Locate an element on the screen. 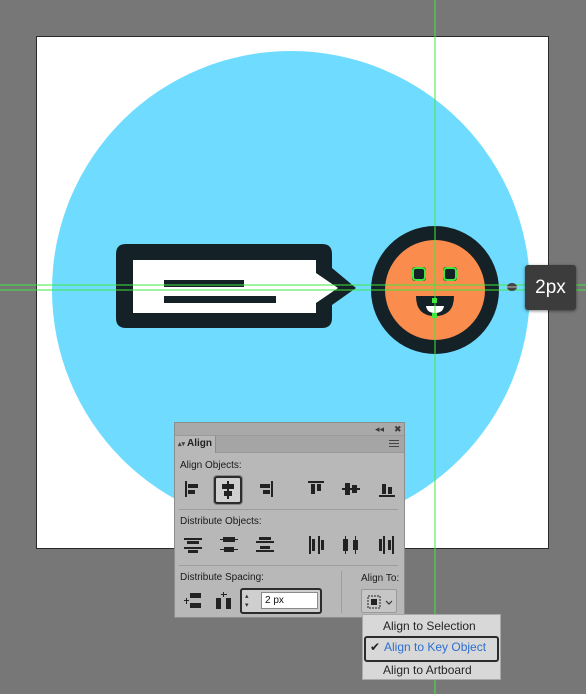 The image size is (586, 694). tab-align: ▴▾ Align is located at coordinates (195, 444).